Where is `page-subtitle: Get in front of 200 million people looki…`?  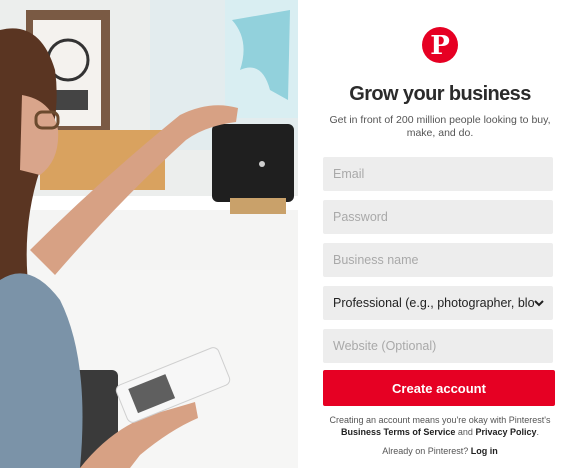
page-subtitle: Get in front of 200 million people looki… is located at coordinates (440, 126).